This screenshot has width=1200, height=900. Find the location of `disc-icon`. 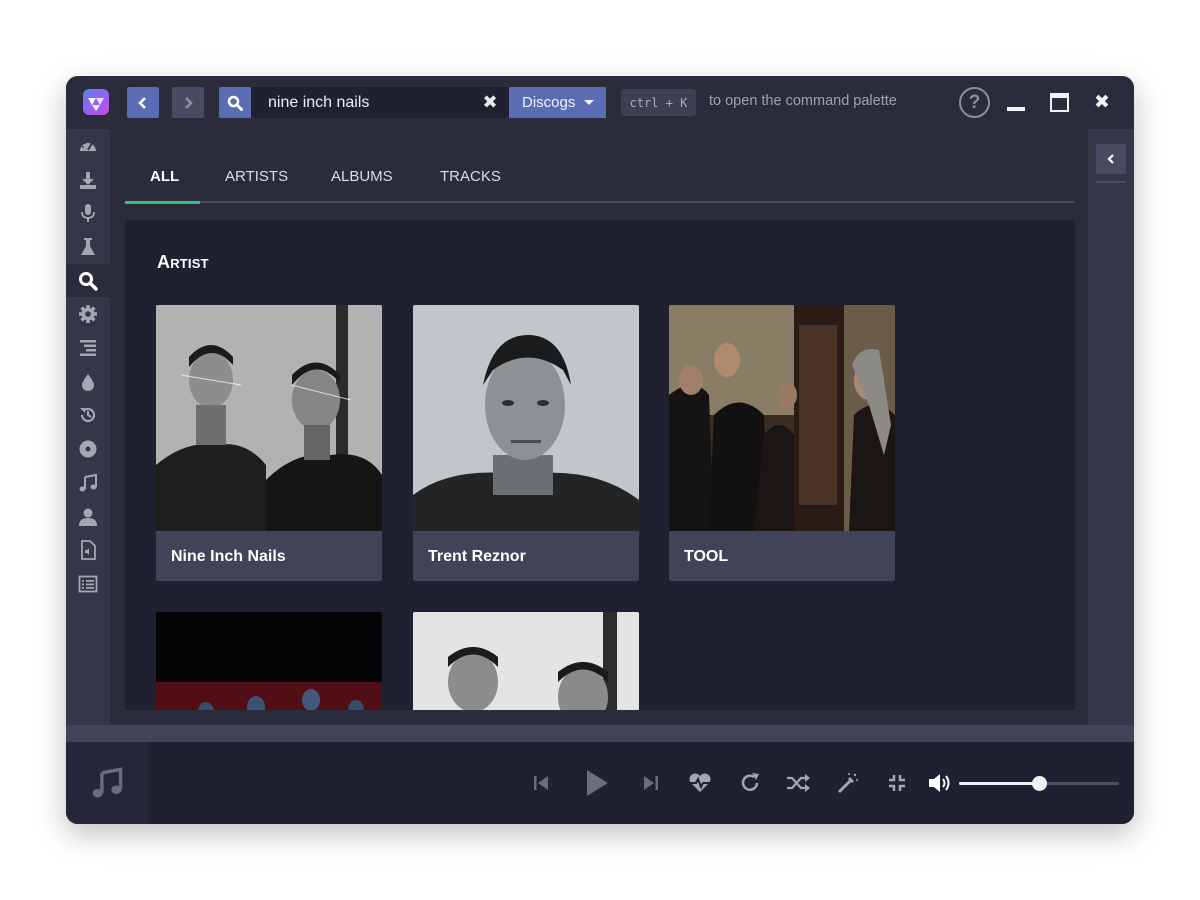

disc-icon is located at coordinates (88, 449).